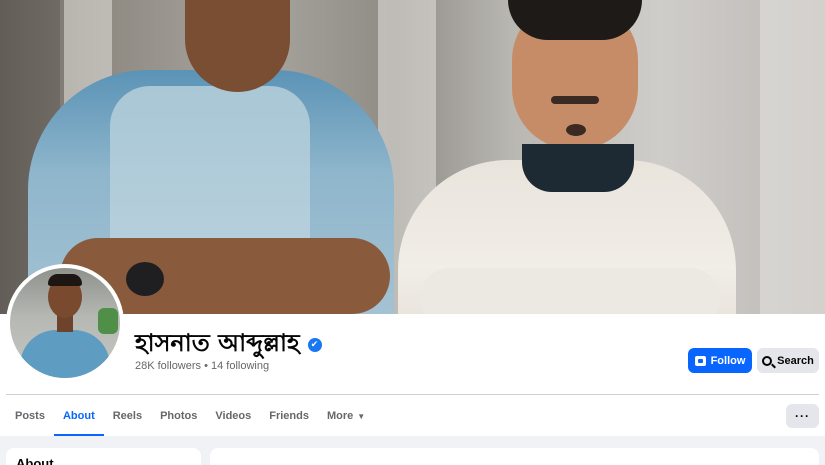 Image resolution: width=825 pixels, height=465 pixels. Describe the element at coordinates (412, 394) in the screenshot. I see `header-divider` at that location.